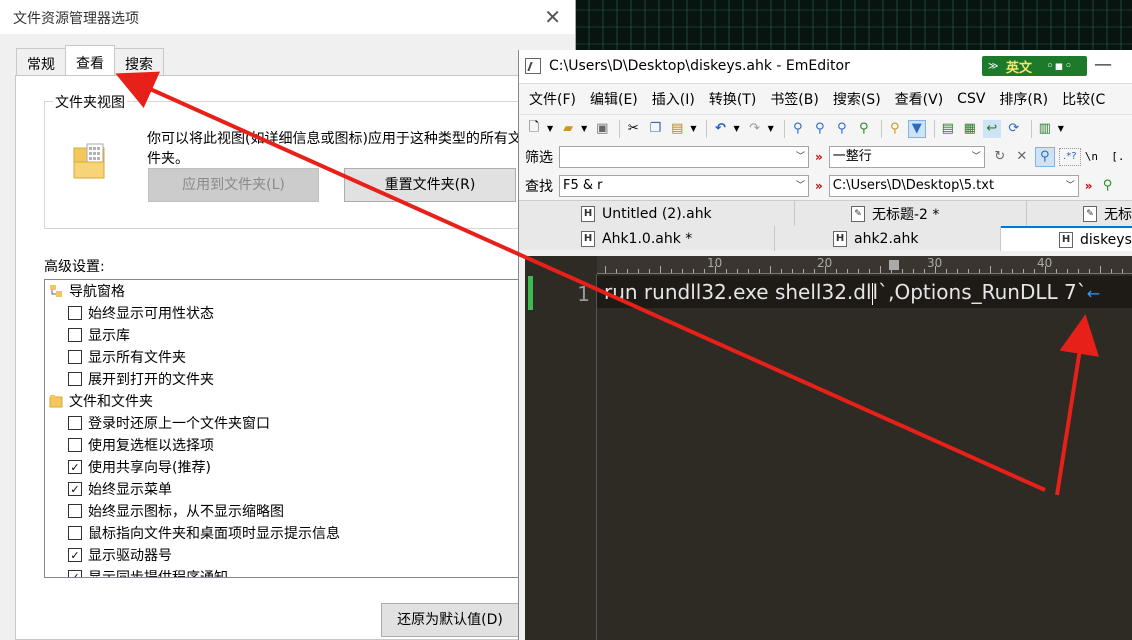 This screenshot has width=1132, height=640. Describe the element at coordinates (720, 129) in the screenshot. I see `undo-icon: ↶` at that location.